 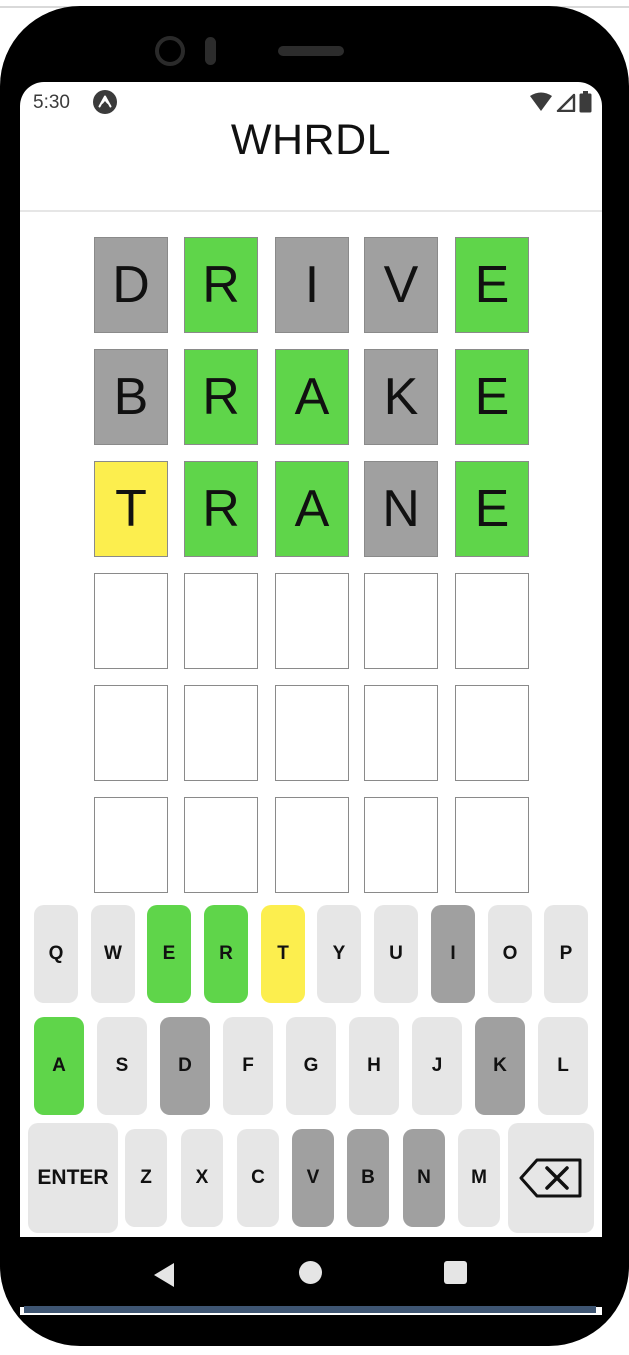 I want to click on key-w: W, so click(x=113, y=954).